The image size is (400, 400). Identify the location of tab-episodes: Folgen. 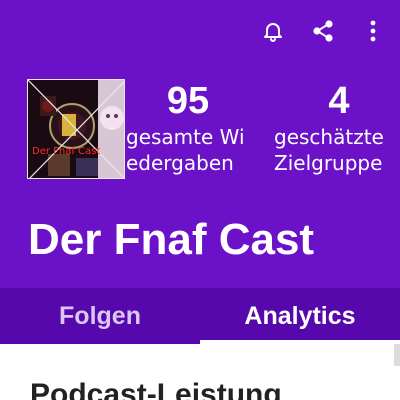
(100, 316).